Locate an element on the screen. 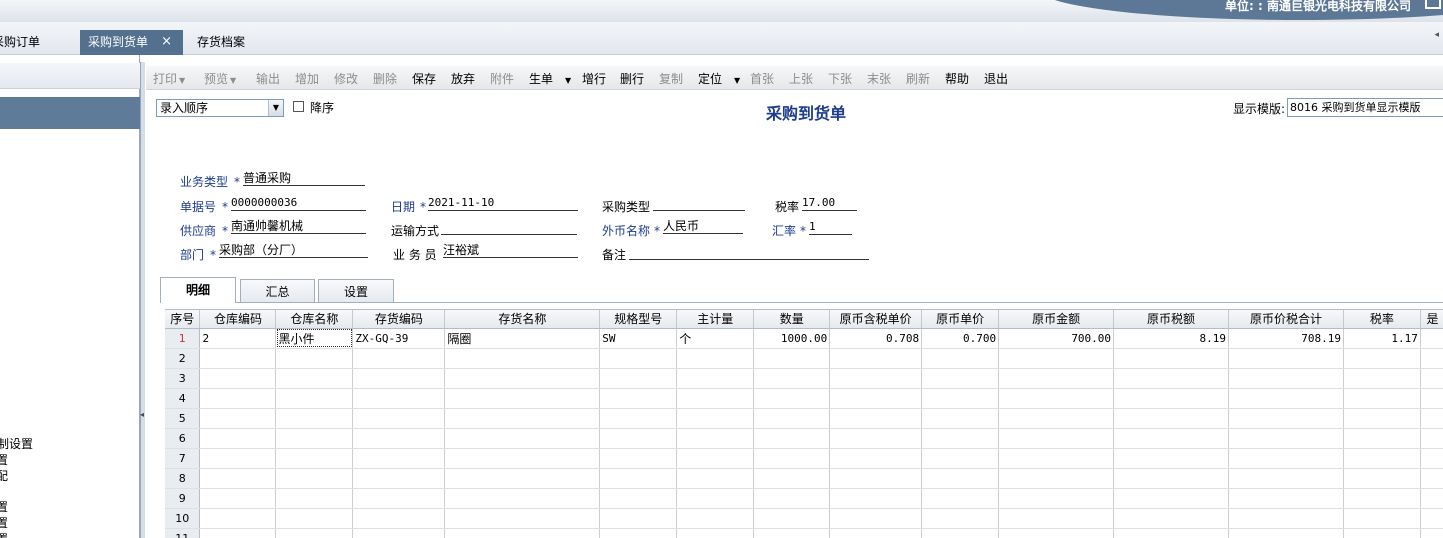 Image resolution: width=1443 pixels, height=538 pixels. table-row: 4 is located at coordinates (804, 398).